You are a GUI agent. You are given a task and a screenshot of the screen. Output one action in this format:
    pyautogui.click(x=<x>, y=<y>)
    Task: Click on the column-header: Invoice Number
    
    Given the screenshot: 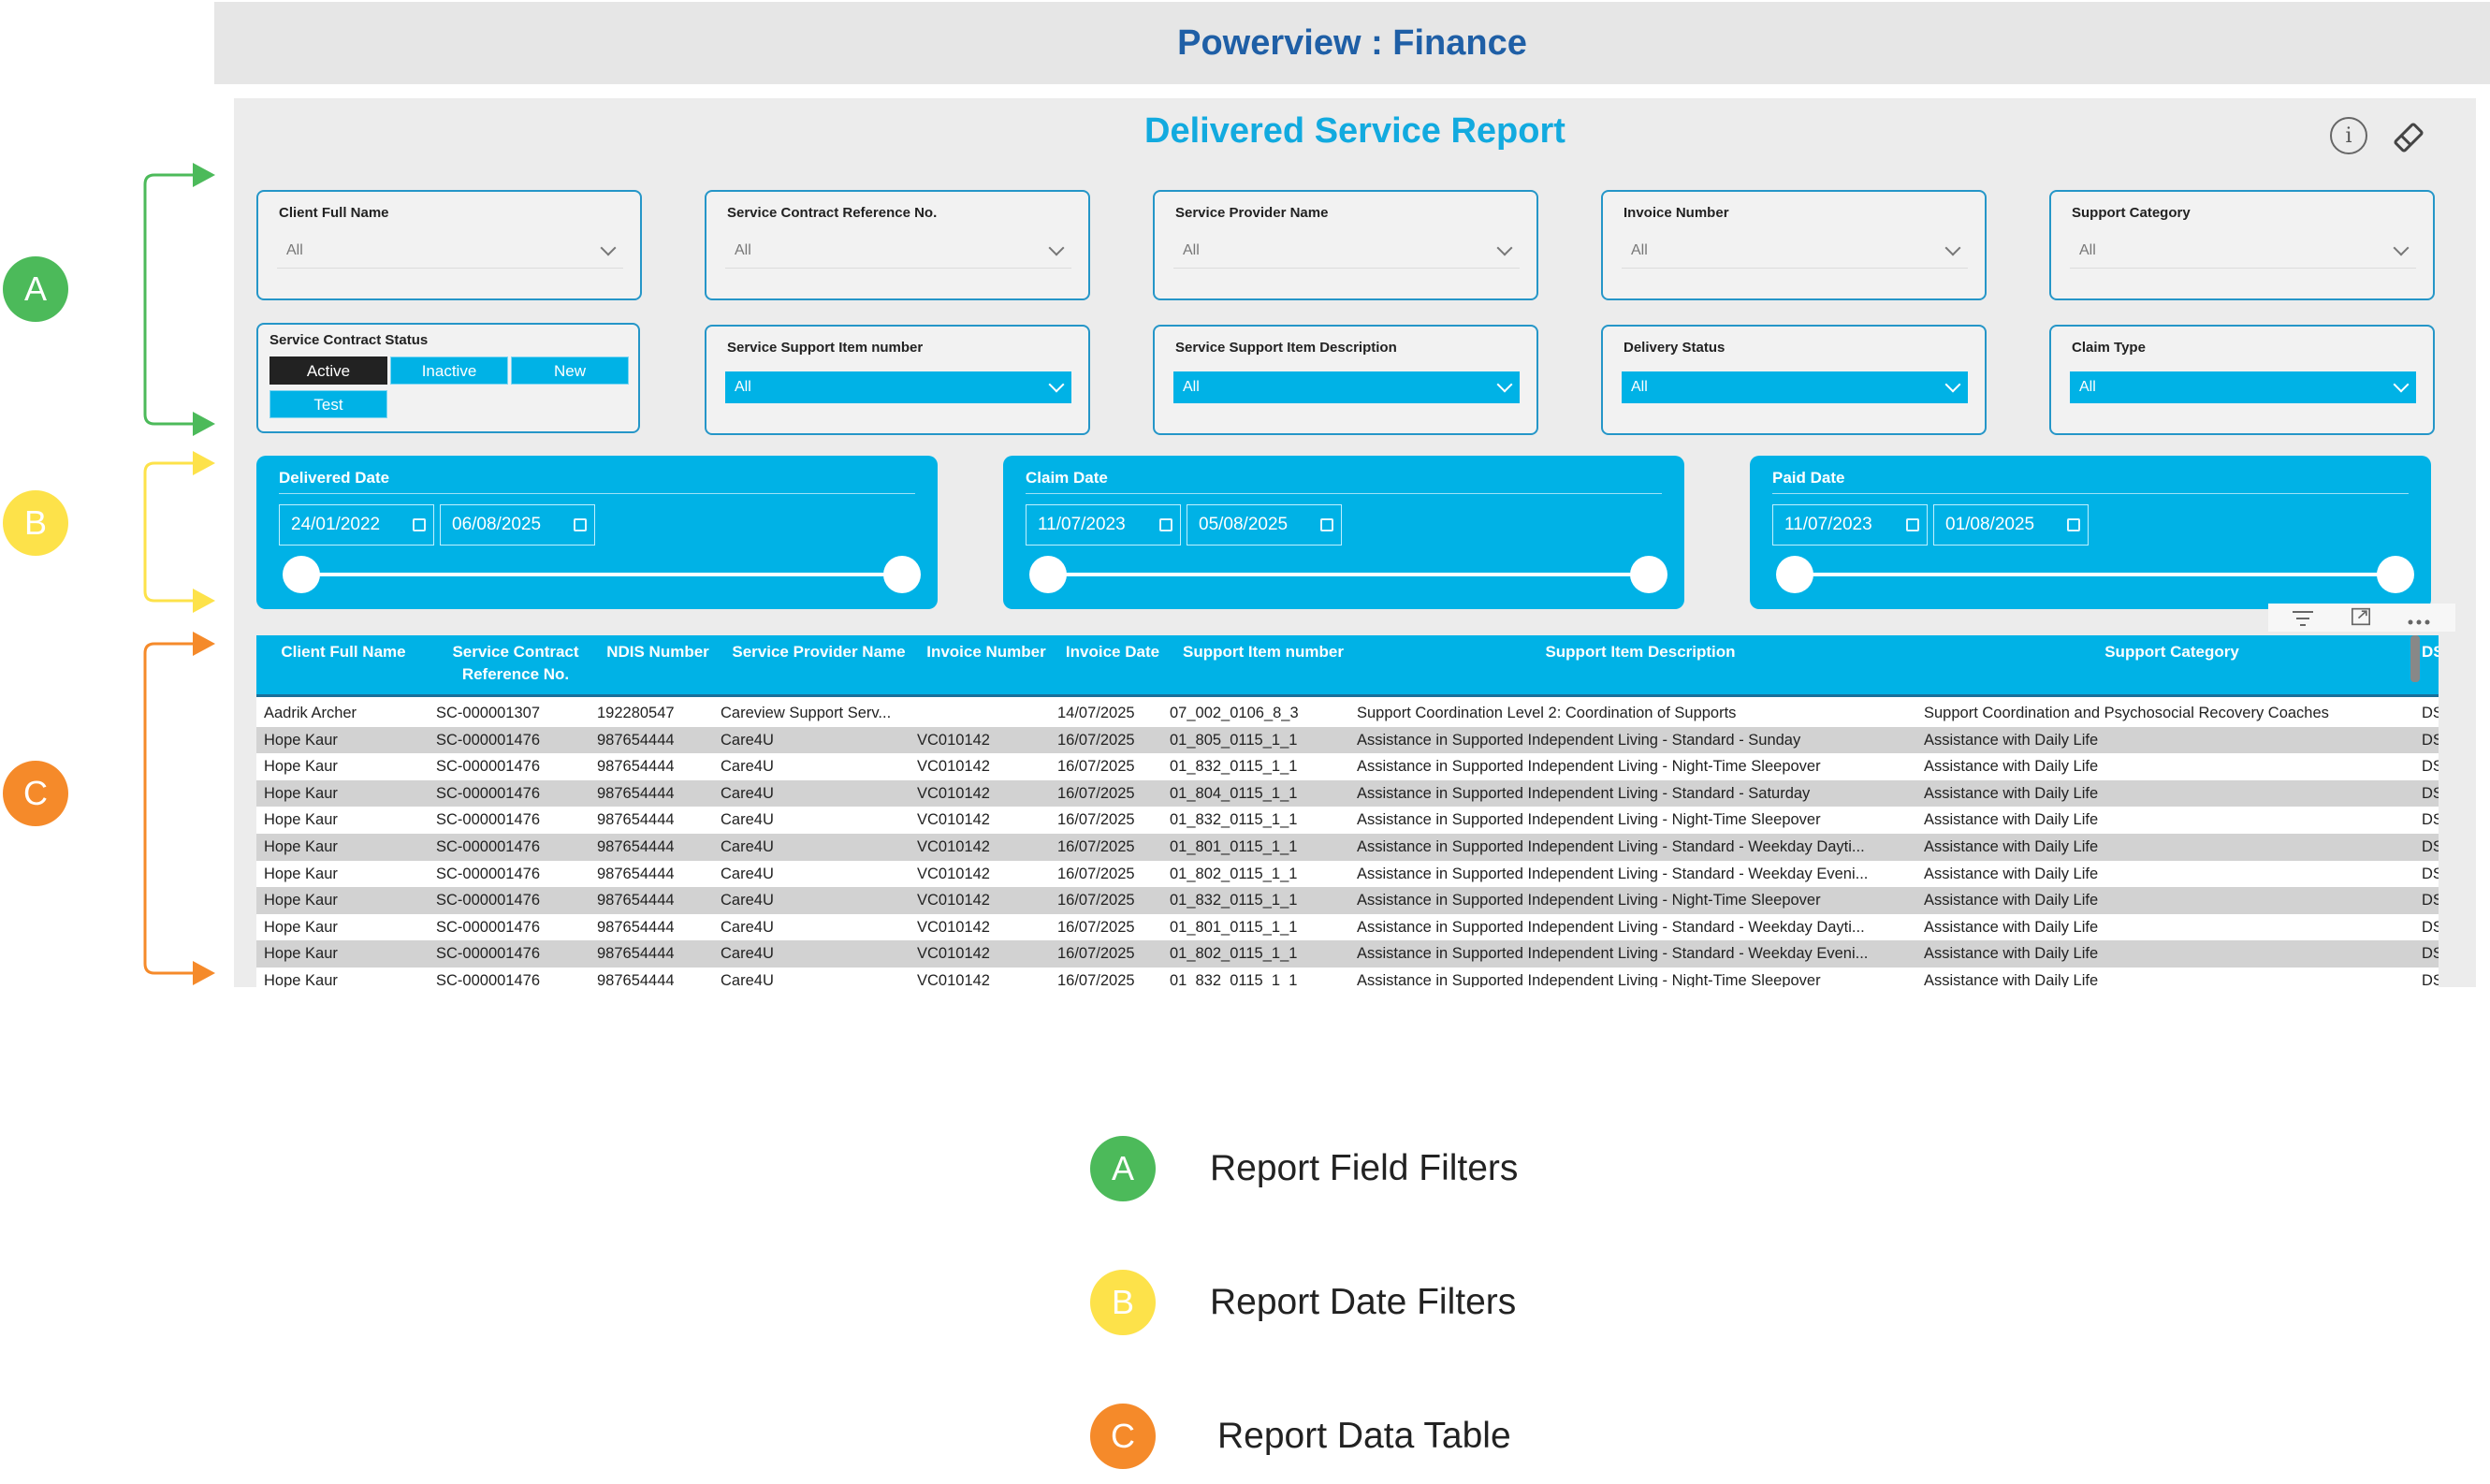 What is the action you would take?
    pyautogui.click(x=987, y=652)
    